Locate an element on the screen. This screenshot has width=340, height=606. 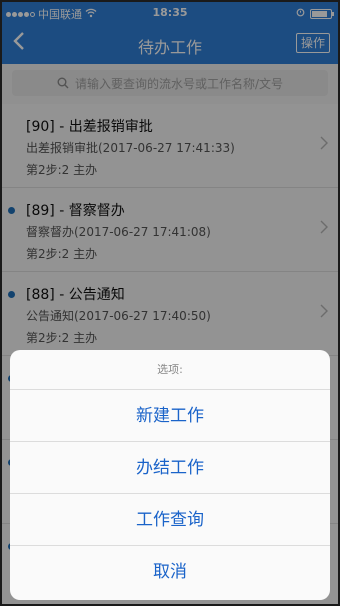
new-work-button: 新建工作 is located at coordinates (170, 416).